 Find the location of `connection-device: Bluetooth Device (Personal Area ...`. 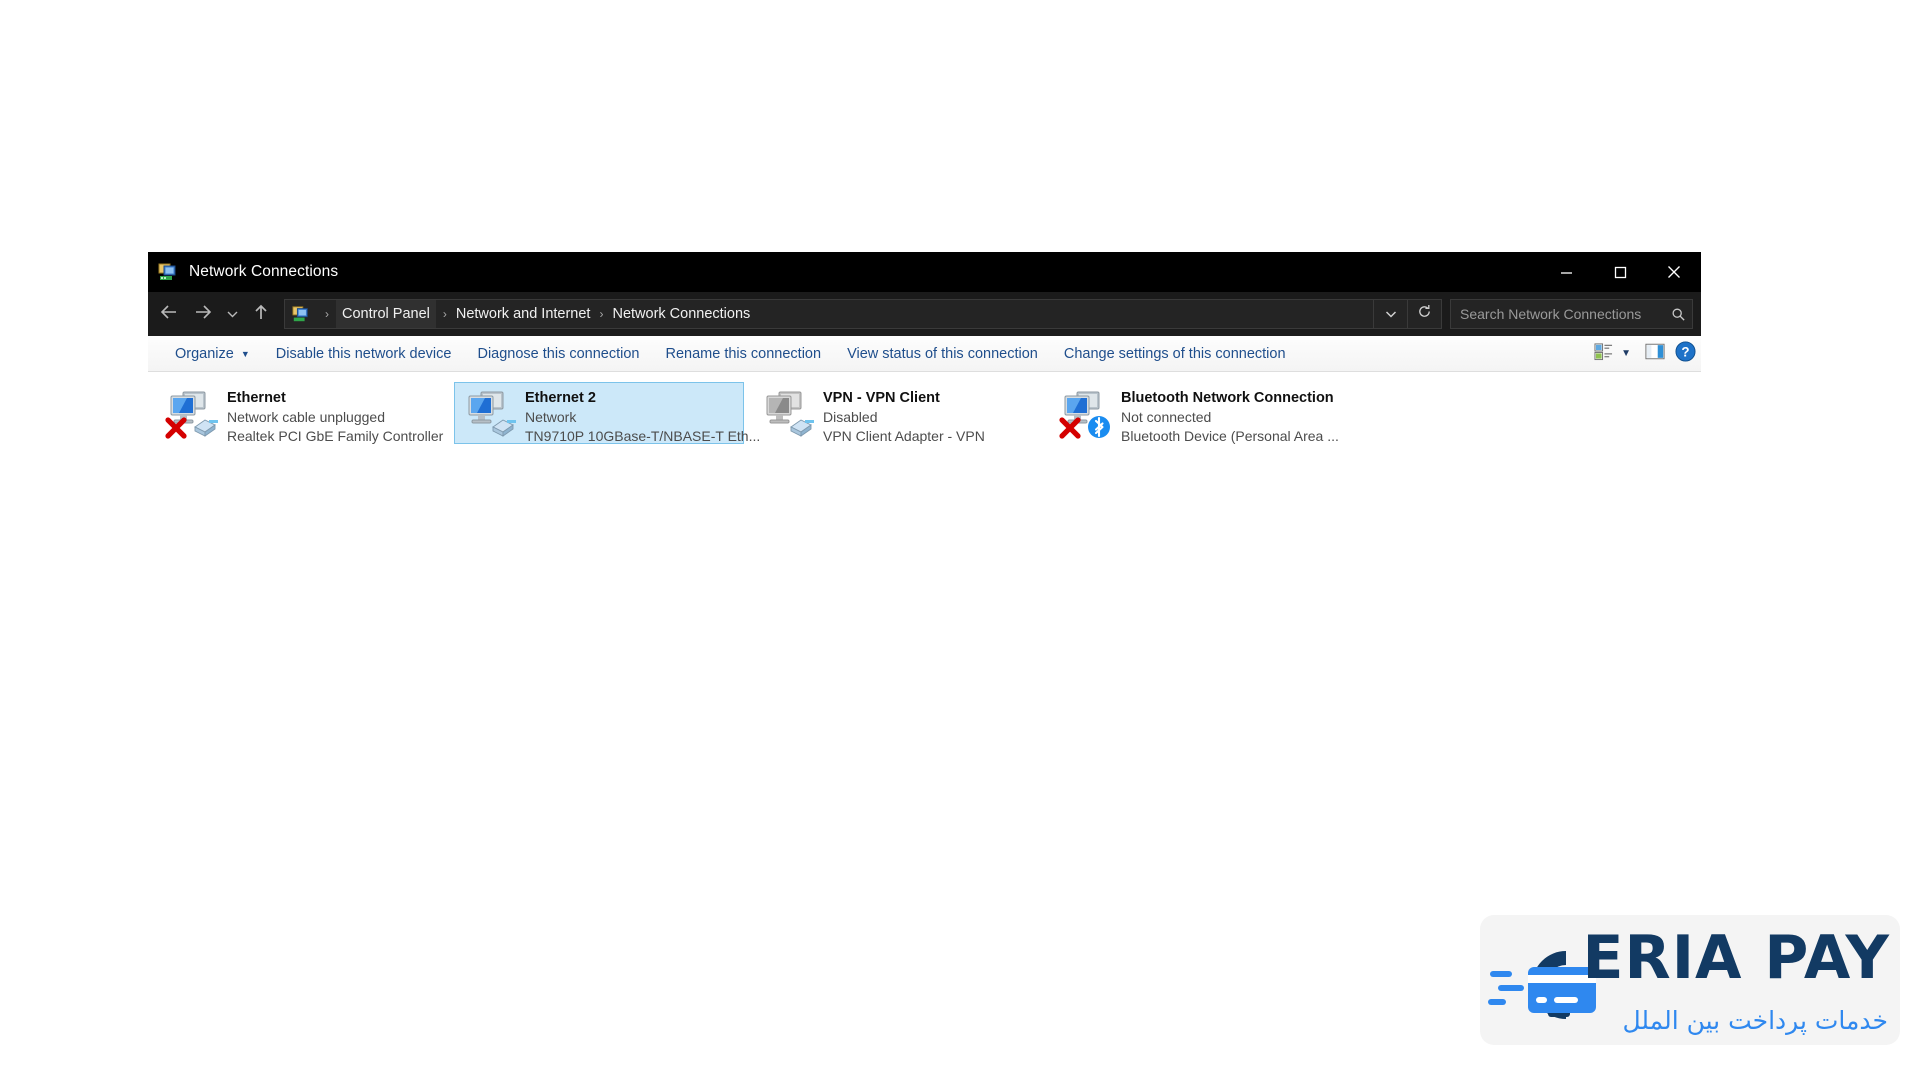

connection-device: Bluetooth Device (Personal Area ... is located at coordinates (1230, 436).